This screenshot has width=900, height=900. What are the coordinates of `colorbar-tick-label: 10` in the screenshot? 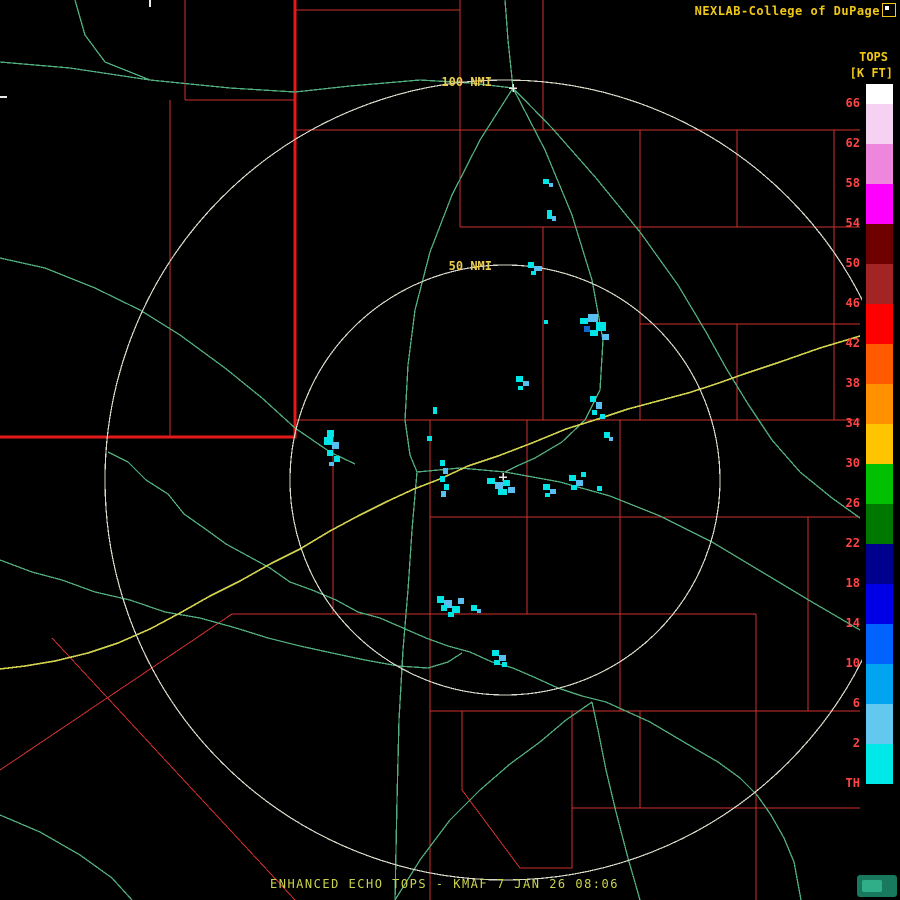 It's located at (852, 663).